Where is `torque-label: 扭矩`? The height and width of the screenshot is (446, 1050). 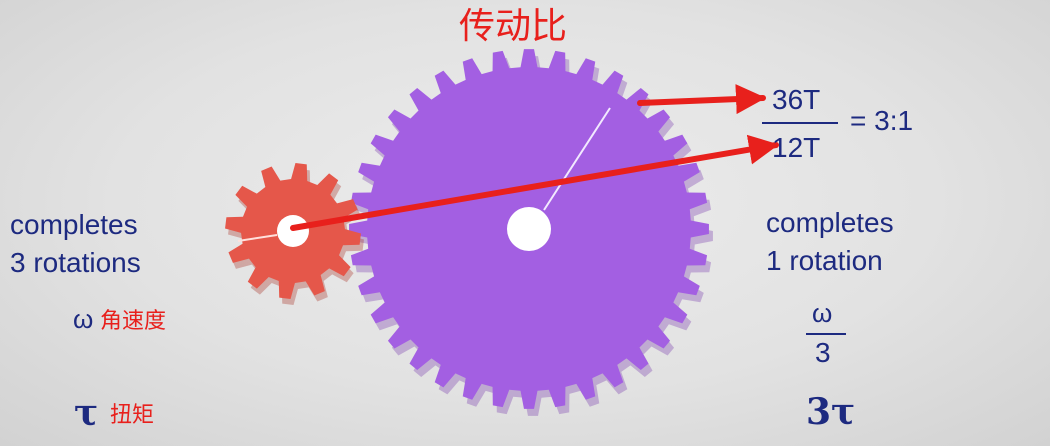 torque-label: 扭矩 is located at coordinates (132, 415).